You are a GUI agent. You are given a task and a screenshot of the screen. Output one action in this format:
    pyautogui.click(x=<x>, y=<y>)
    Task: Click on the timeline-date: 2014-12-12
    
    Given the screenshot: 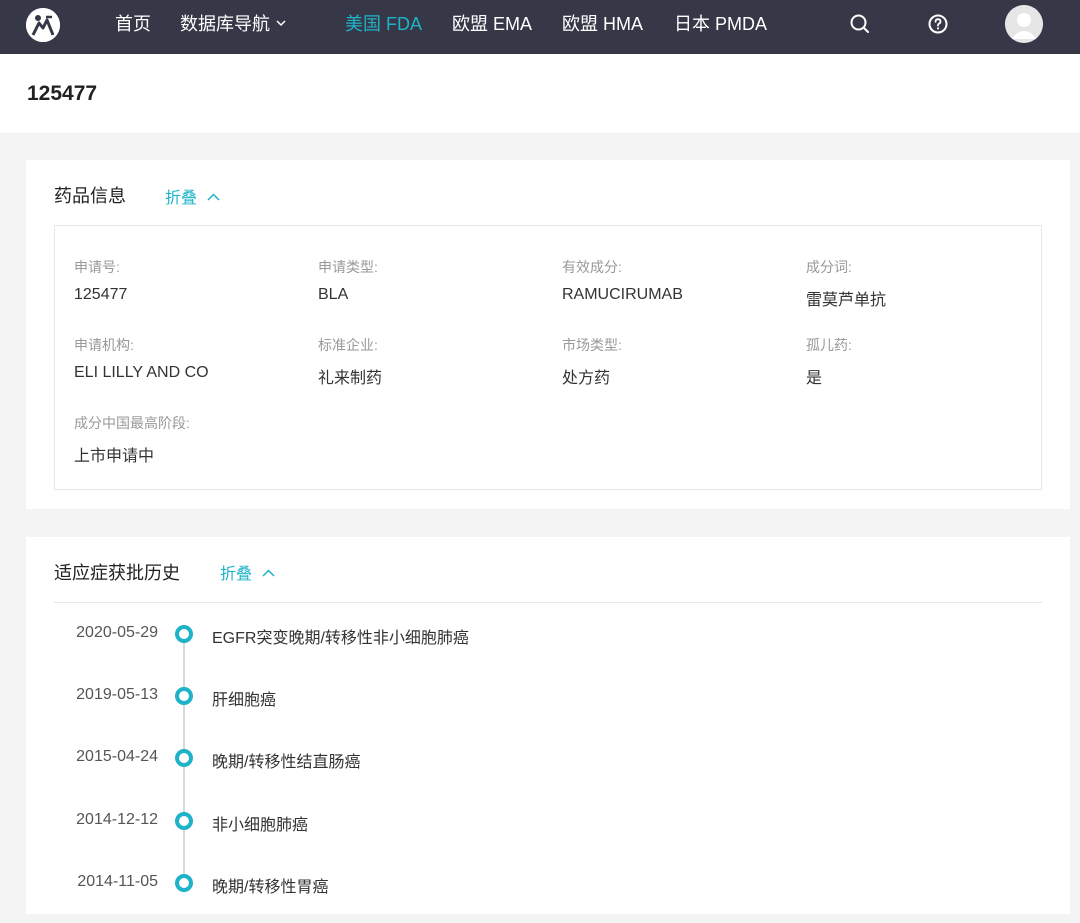 What is the action you would take?
    pyautogui.click(x=117, y=819)
    